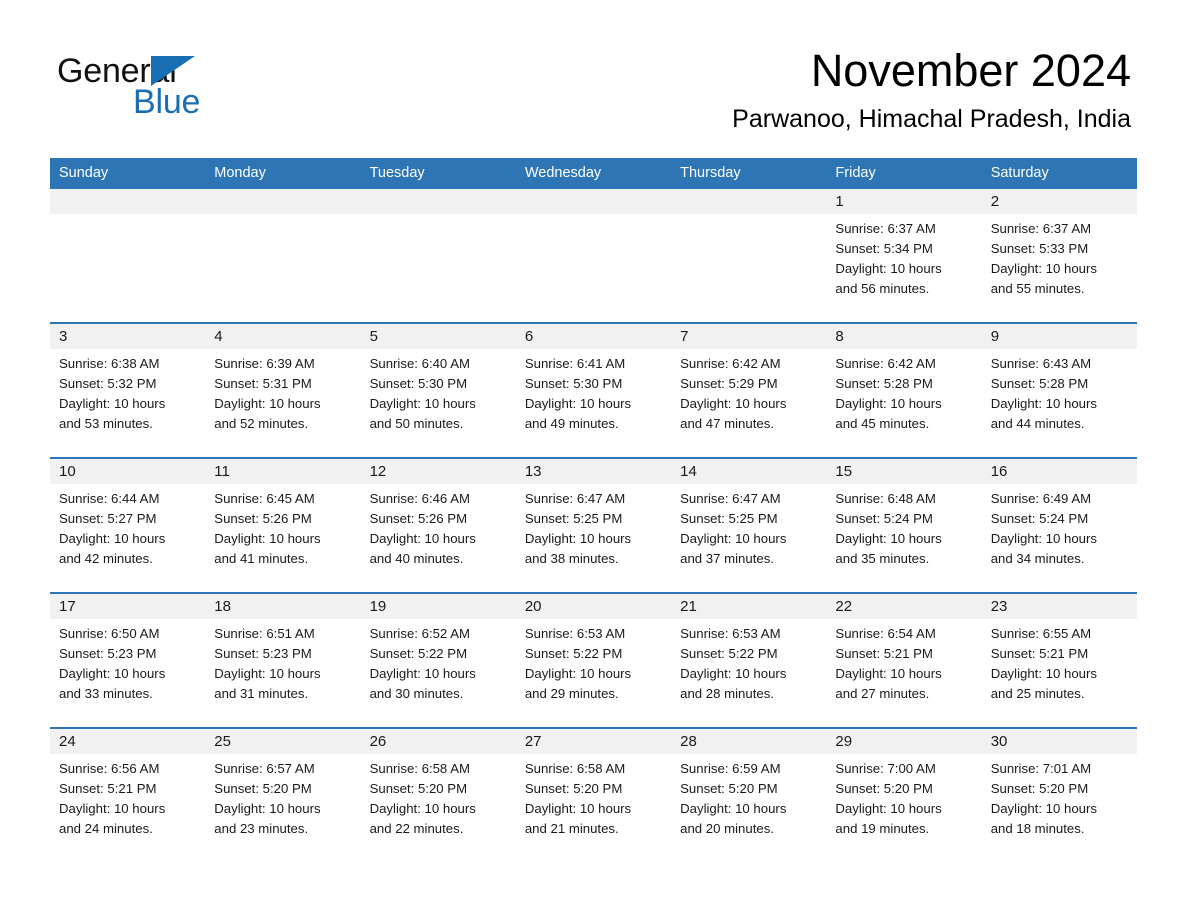 This screenshot has width=1188, height=918. What do you see at coordinates (1059, 201) in the screenshot?
I see `day-number: 2` at bounding box center [1059, 201].